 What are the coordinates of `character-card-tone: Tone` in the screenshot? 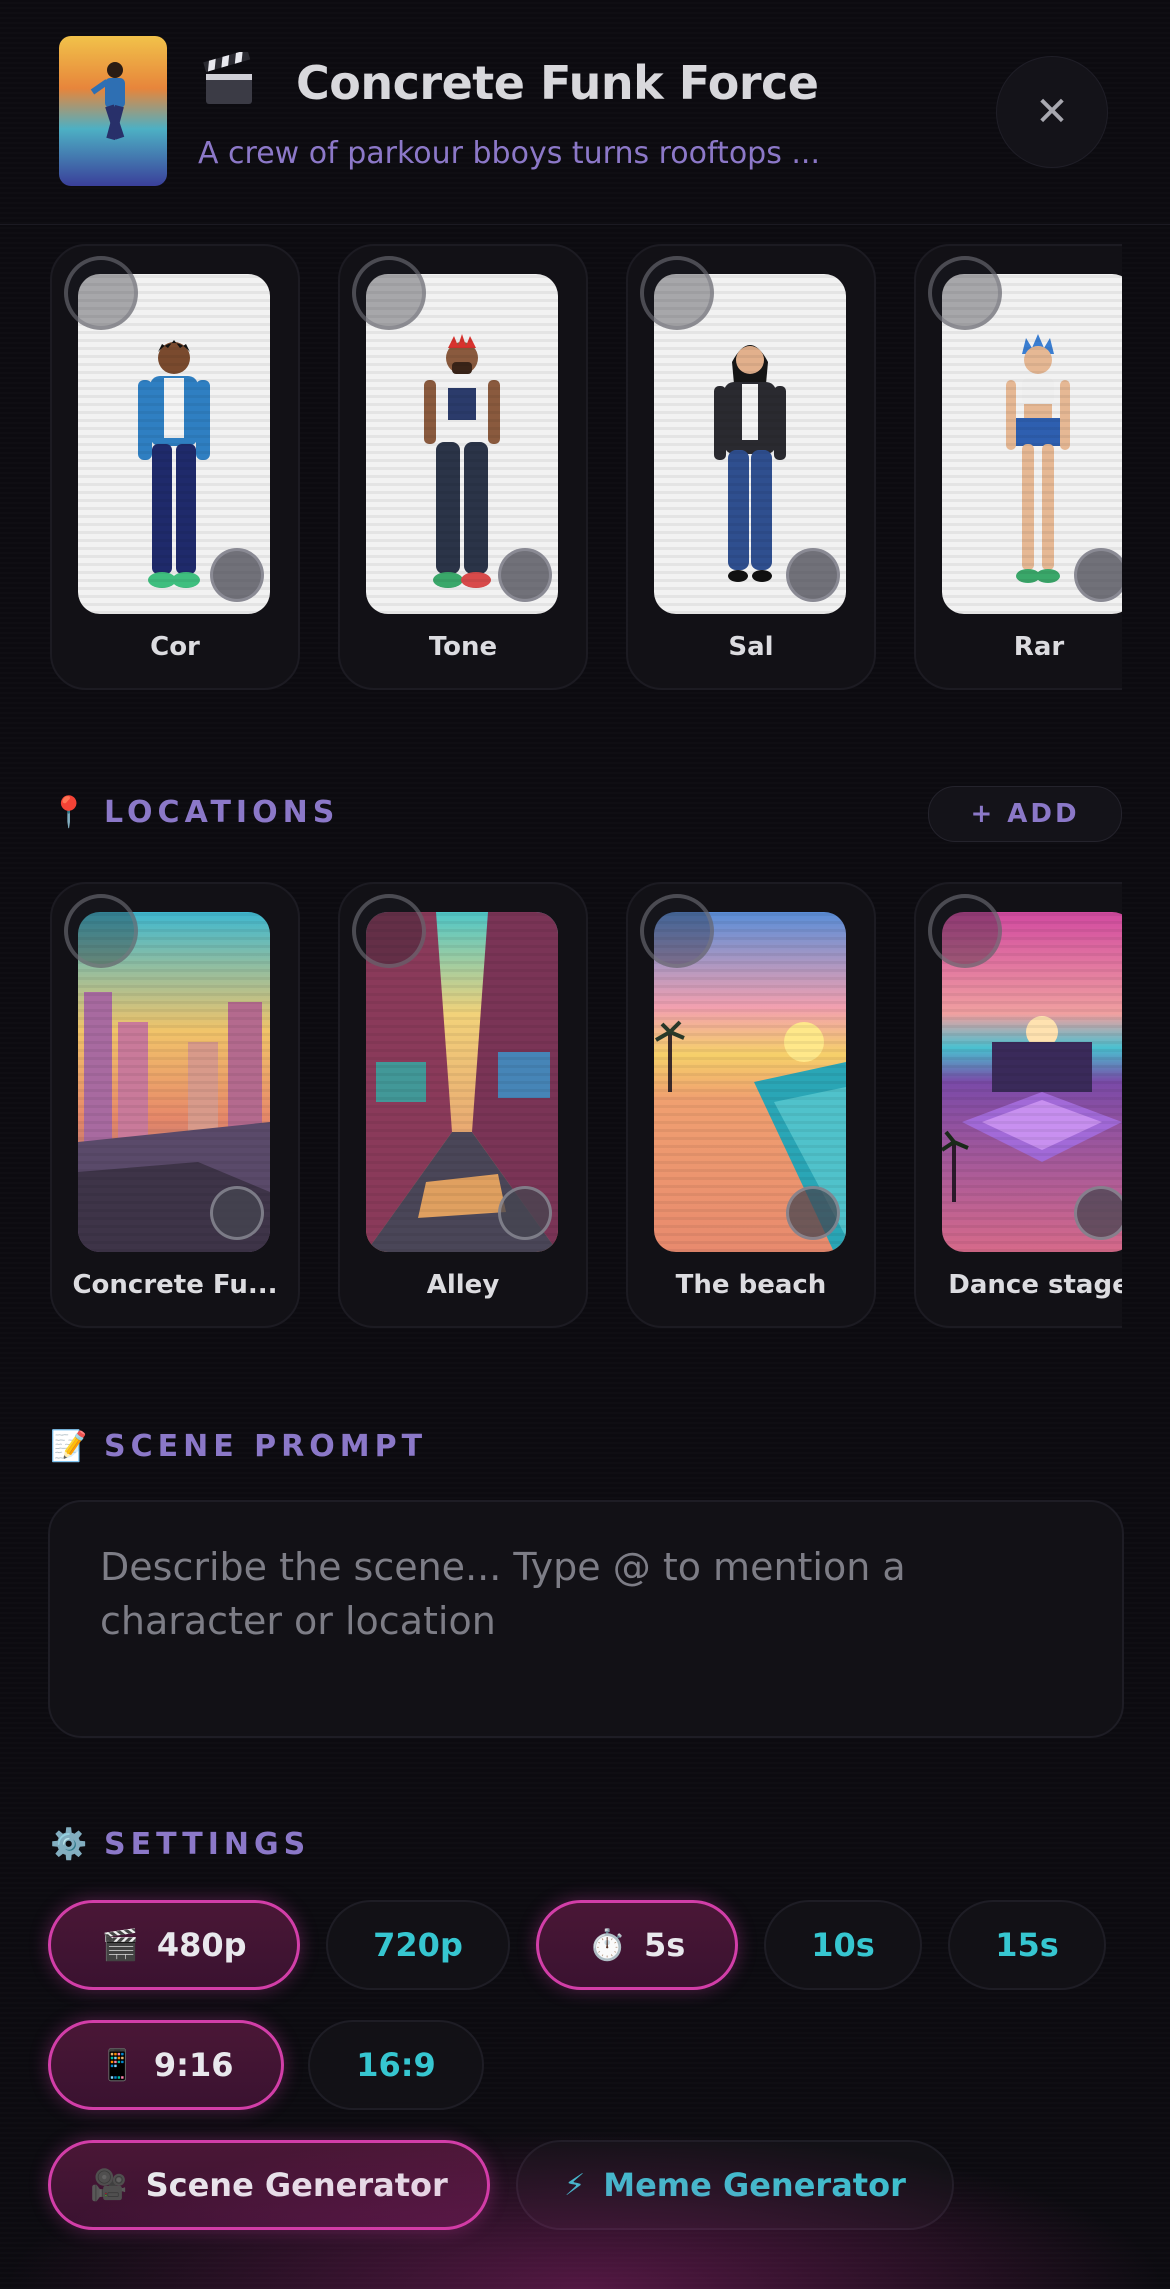 It's located at (463, 467).